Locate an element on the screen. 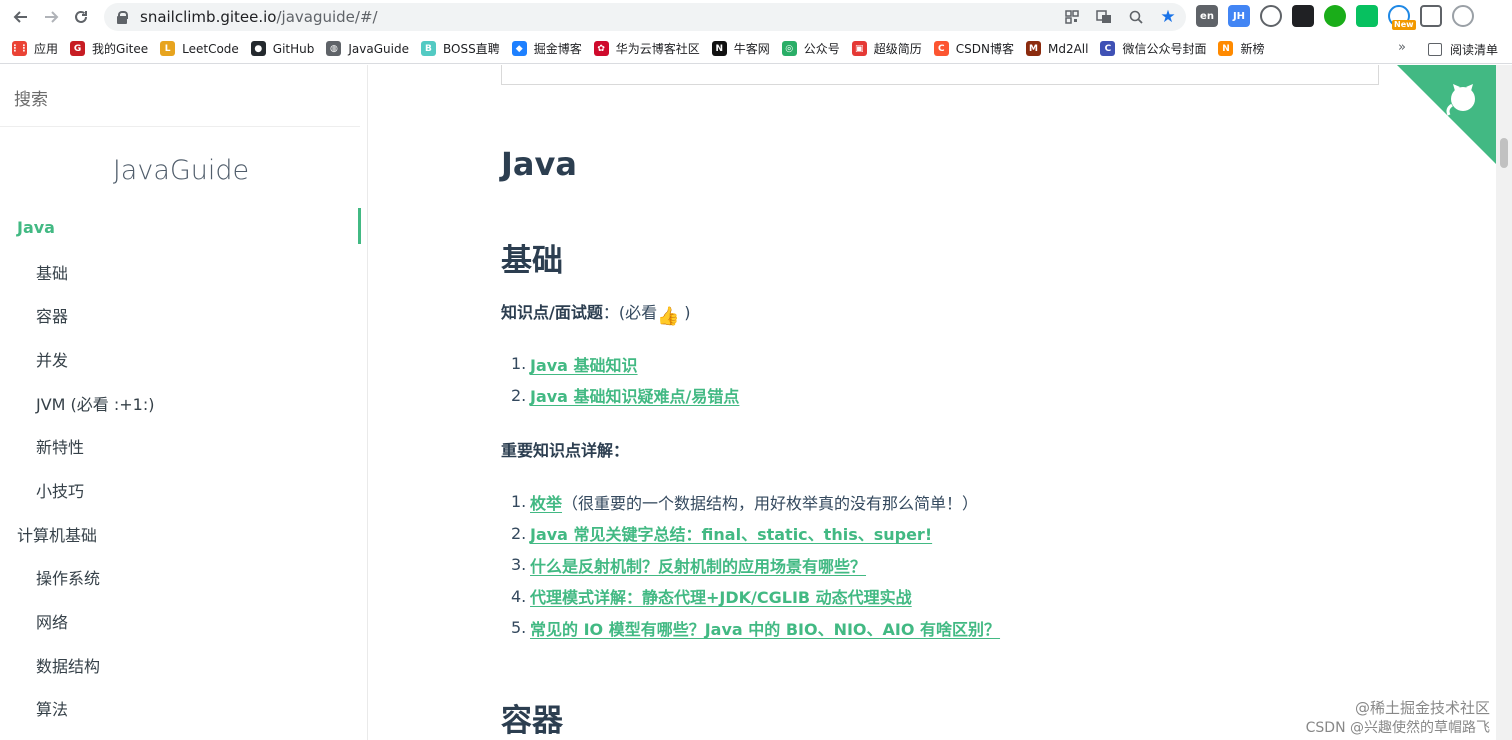 The height and width of the screenshot is (740, 1512). bookmark-csdn: C CSDN博客 is located at coordinates (973, 48).